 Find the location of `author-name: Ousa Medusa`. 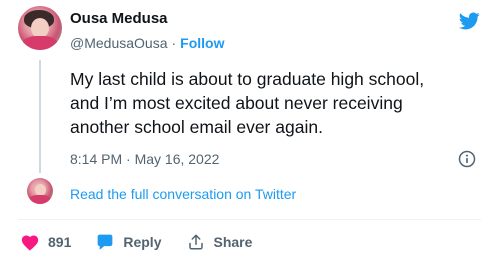

author-name: Ousa Medusa is located at coordinates (119, 18).